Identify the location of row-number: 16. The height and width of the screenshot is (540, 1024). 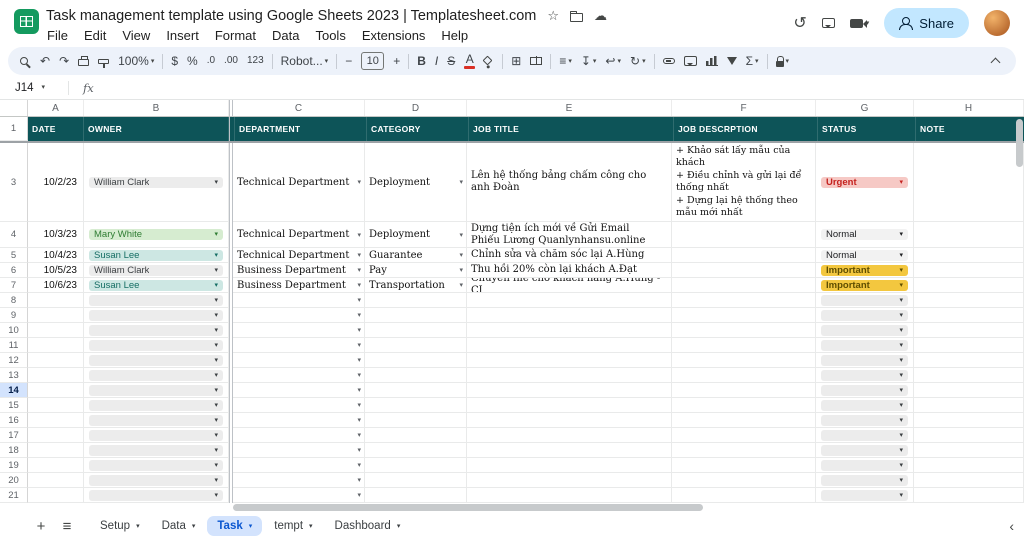
(14, 420).